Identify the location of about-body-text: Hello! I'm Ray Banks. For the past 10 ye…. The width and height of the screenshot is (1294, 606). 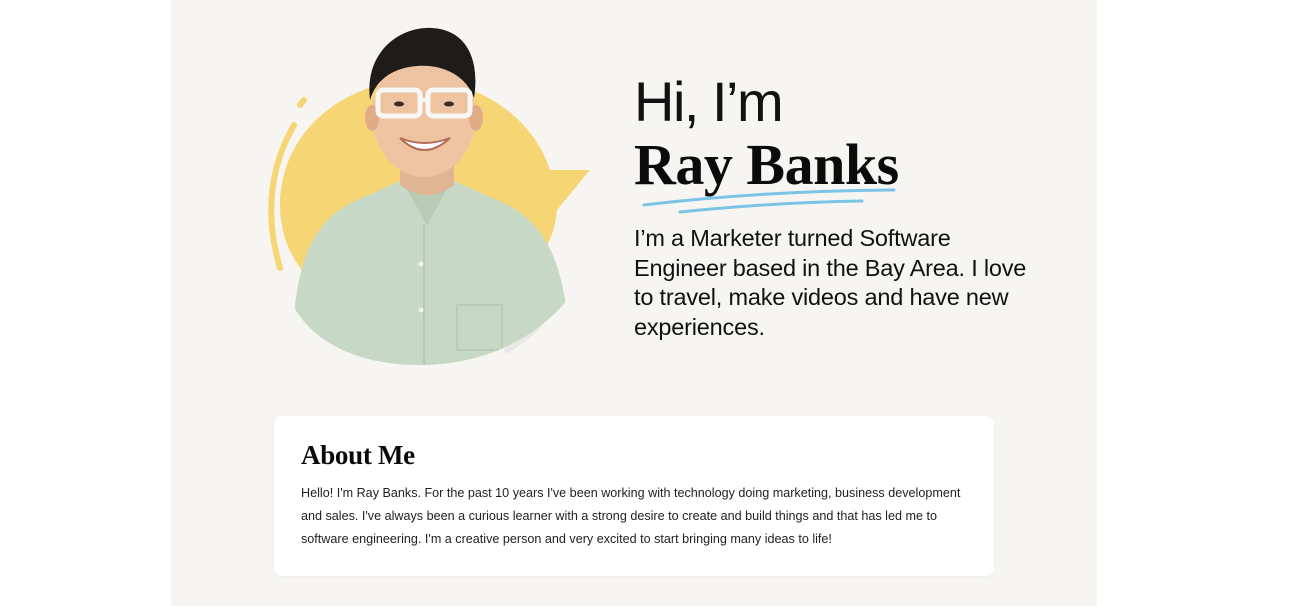
(631, 516).